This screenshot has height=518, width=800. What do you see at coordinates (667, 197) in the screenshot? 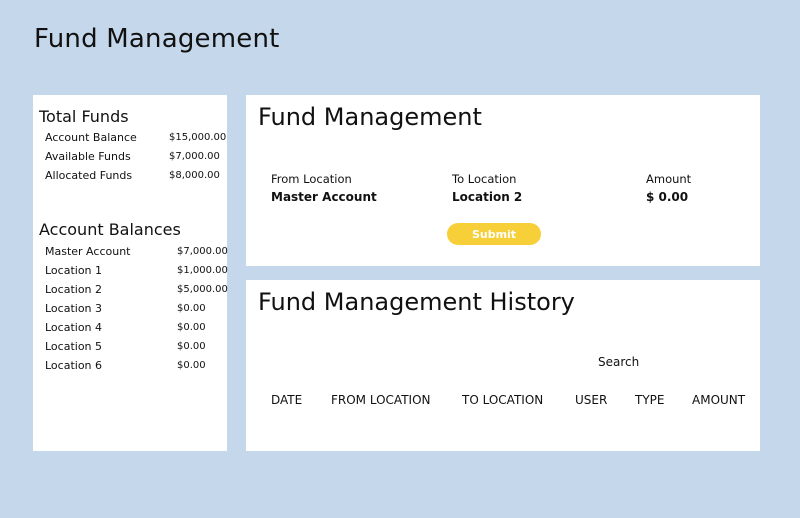
I see `amount-input: $ 0.00` at bounding box center [667, 197].